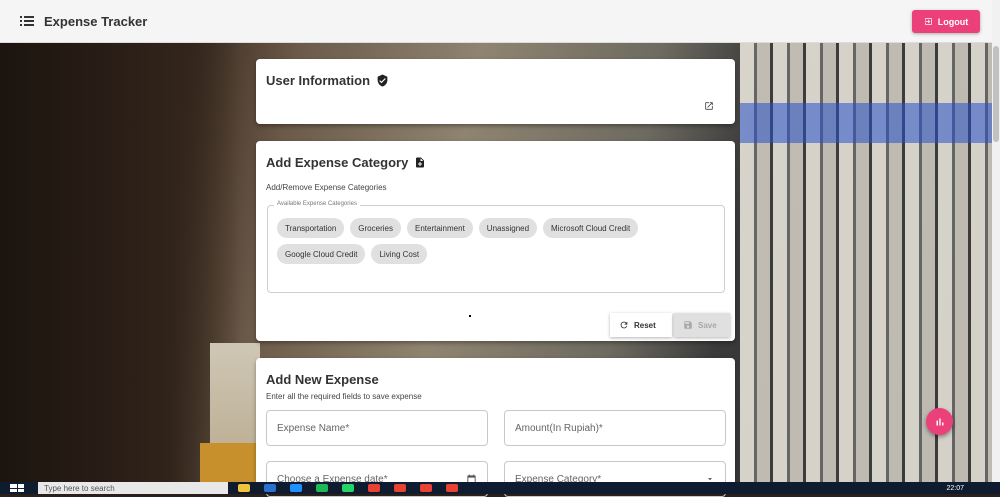 Image resolution: width=1000 pixels, height=497 pixels. I want to click on category-field-label: Available Expense Categories, so click(317, 204).